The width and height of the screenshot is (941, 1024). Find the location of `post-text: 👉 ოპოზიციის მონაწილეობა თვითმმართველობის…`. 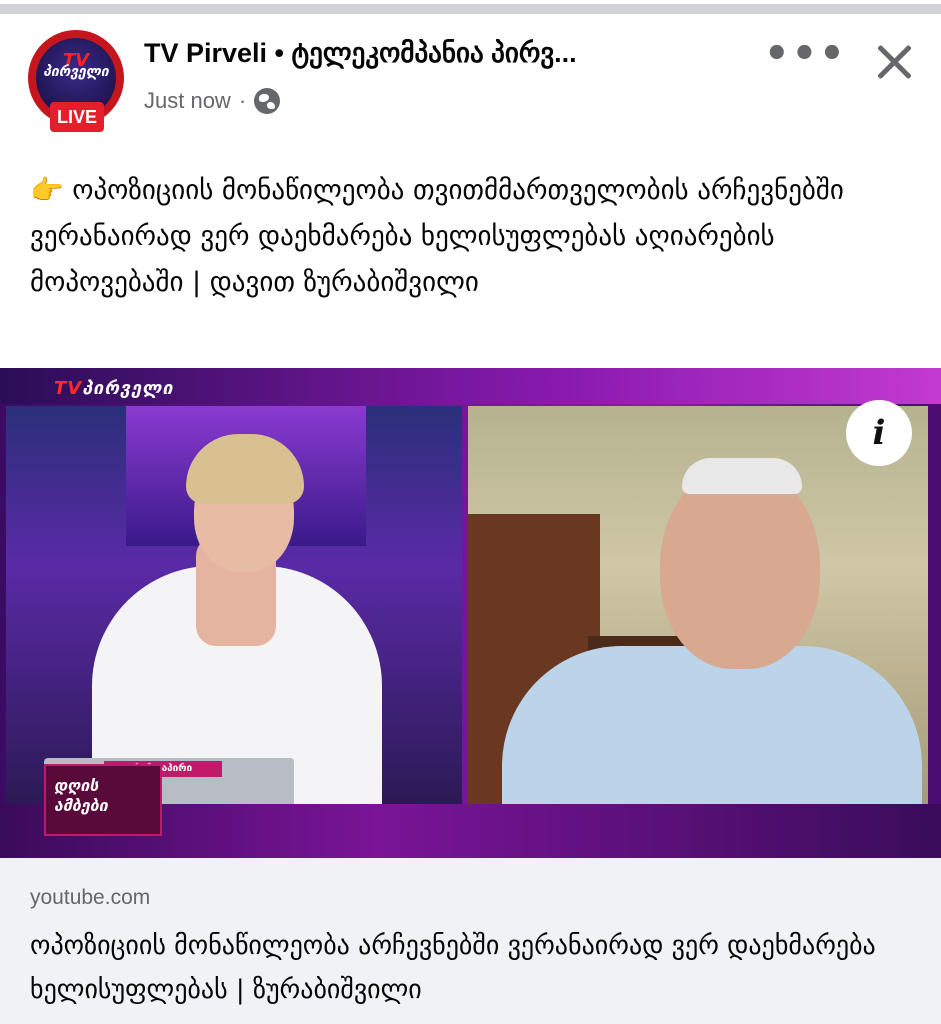

post-text: 👉 ოპოზიციის მონაწილეობა თვითმმართველობის… is located at coordinates (470, 237).